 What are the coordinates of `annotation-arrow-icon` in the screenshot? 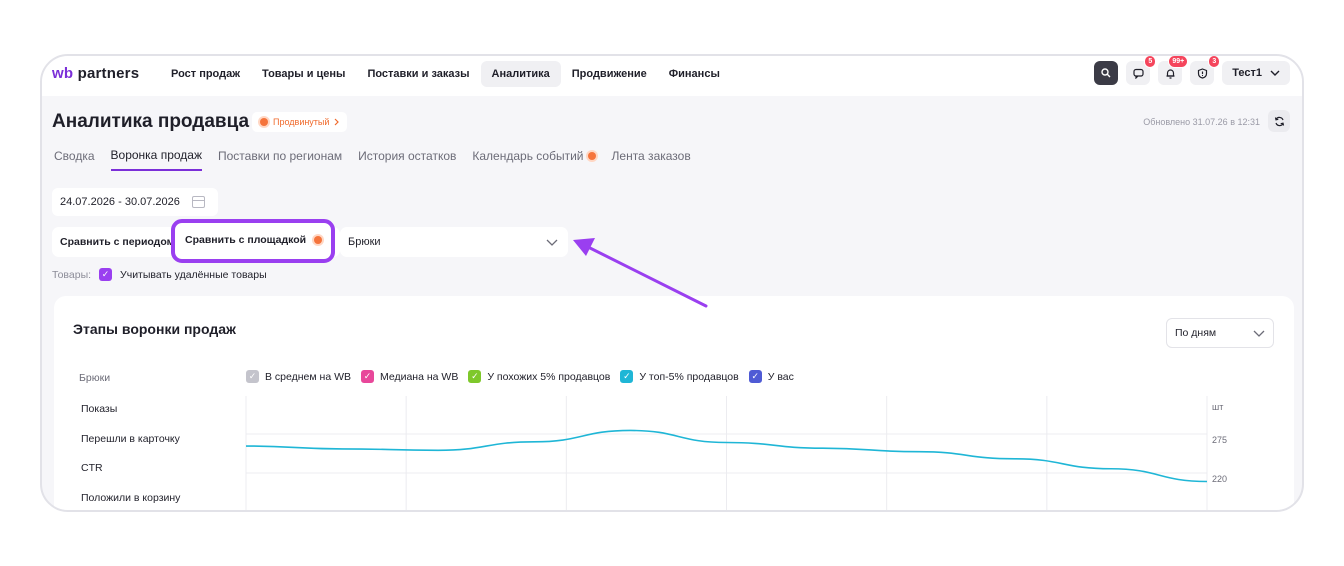 It's located at (640, 273).